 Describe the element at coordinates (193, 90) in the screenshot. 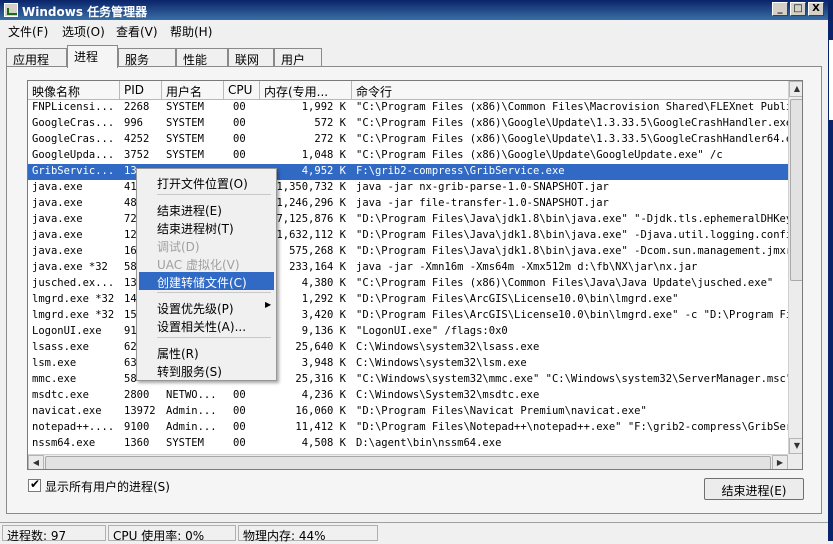

I see `column-user: 用户名` at that location.